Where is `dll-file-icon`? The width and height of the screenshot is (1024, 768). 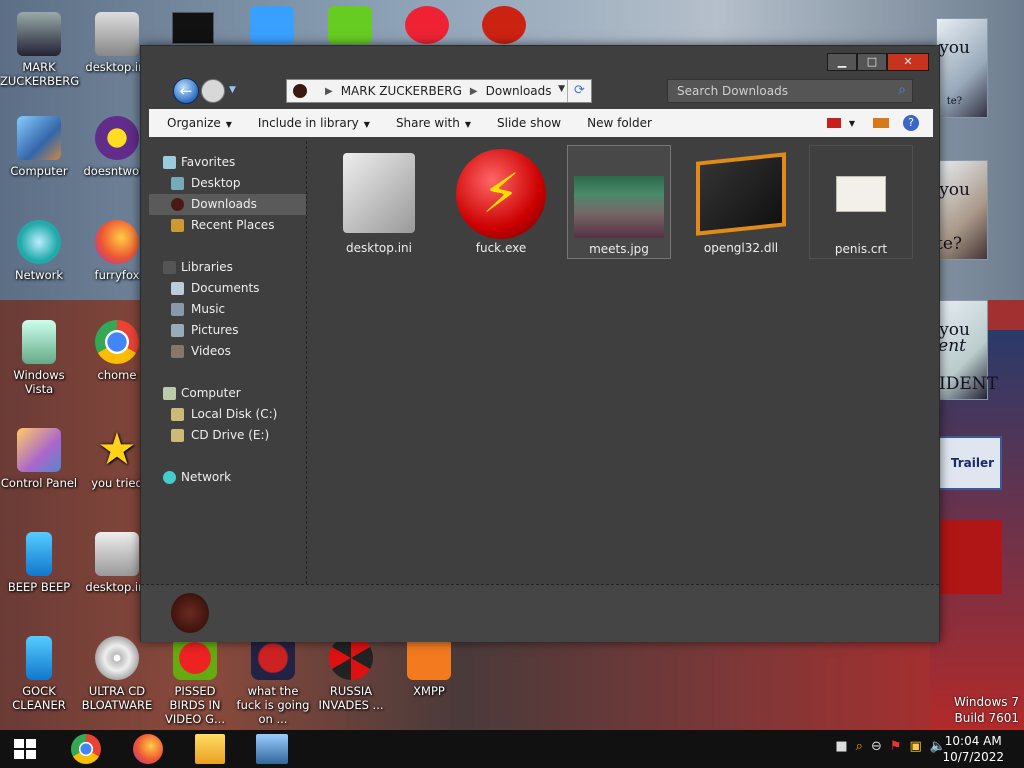
dll-file-icon is located at coordinates (741, 194).